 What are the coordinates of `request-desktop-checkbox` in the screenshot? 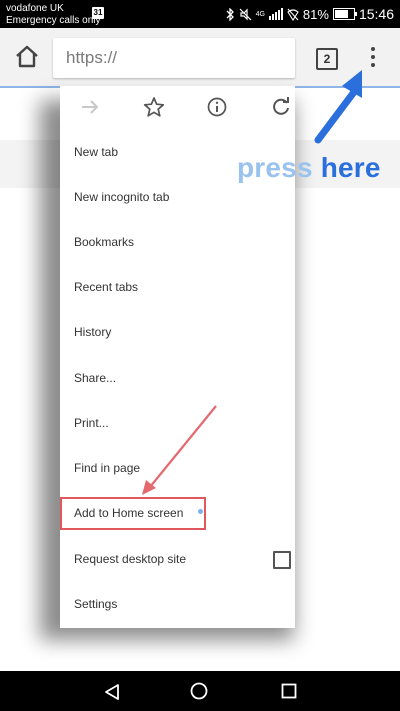 It's located at (282, 560).